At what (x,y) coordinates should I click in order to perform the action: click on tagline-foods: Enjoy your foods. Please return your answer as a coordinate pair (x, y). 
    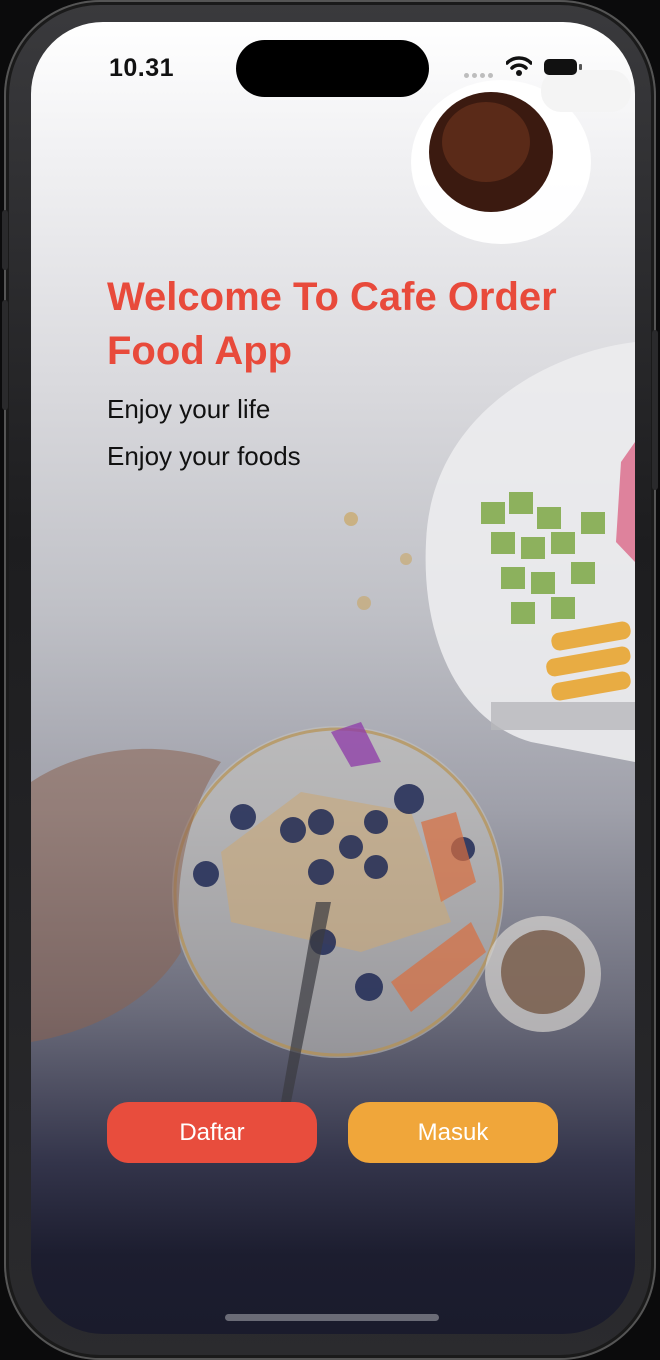
    Looking at the image, I should click on (204, 456).